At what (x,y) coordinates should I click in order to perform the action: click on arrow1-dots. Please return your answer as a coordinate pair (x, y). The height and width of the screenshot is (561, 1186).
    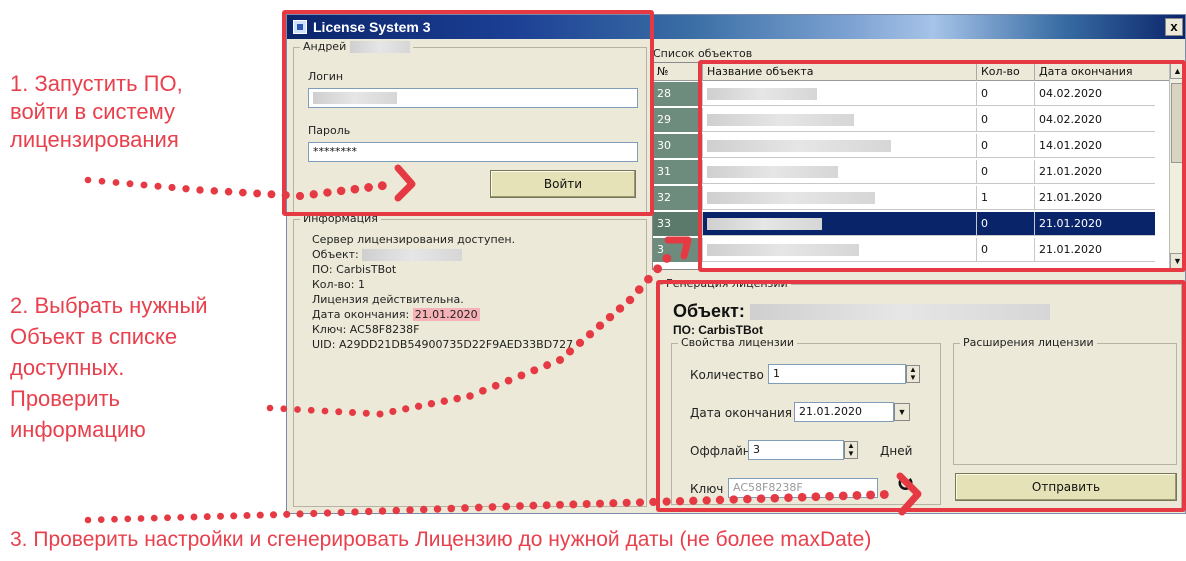
    Looking at the image, I should click on (235, 188).